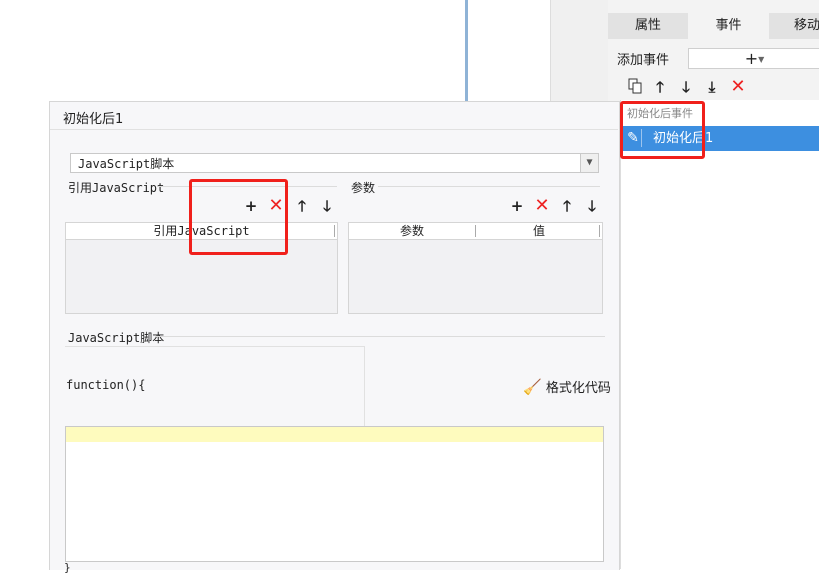 This screenshot has width=819, height=574. What do you see at coordinates (538, 231) in the screenshot?
I see `param-value-column-header: 值` at bounding box center [538, 231].